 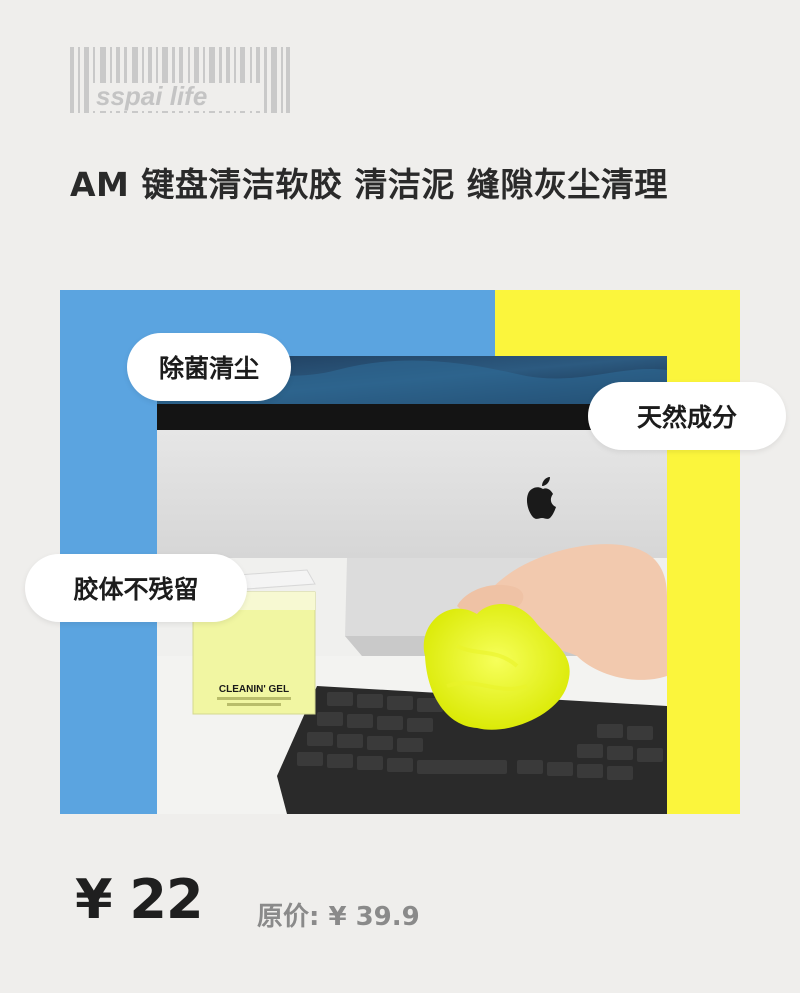 What do you see at coordinates (338, 917) in the screenshot?
I see `original-price: 原价: ¥ 39.9` at bounding box center [338, 917].